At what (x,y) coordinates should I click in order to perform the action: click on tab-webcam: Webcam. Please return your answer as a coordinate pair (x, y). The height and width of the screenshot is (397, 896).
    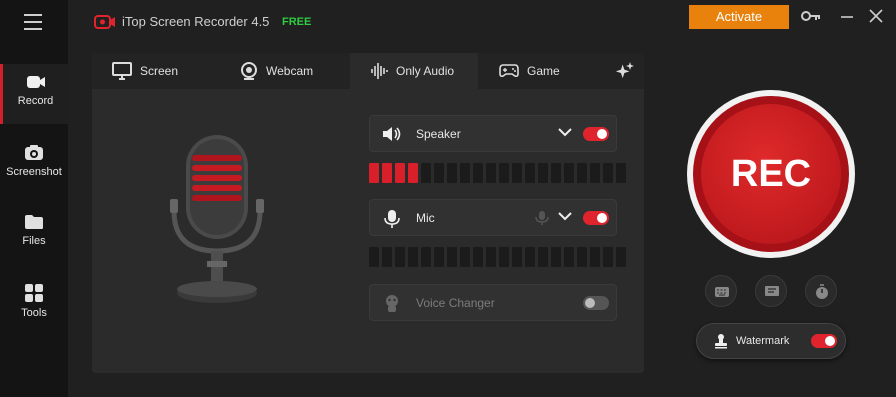
    Looking at the image, I should click on (295, 71).